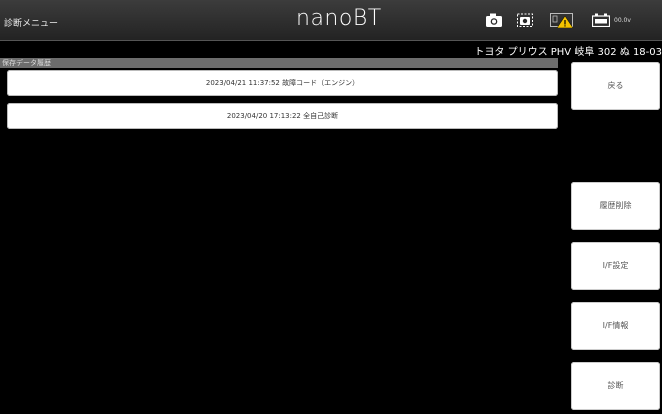 The height and width of the screenshot is (414, 662). I want to click on if-info-button: I/F情報, so click(615, 326).